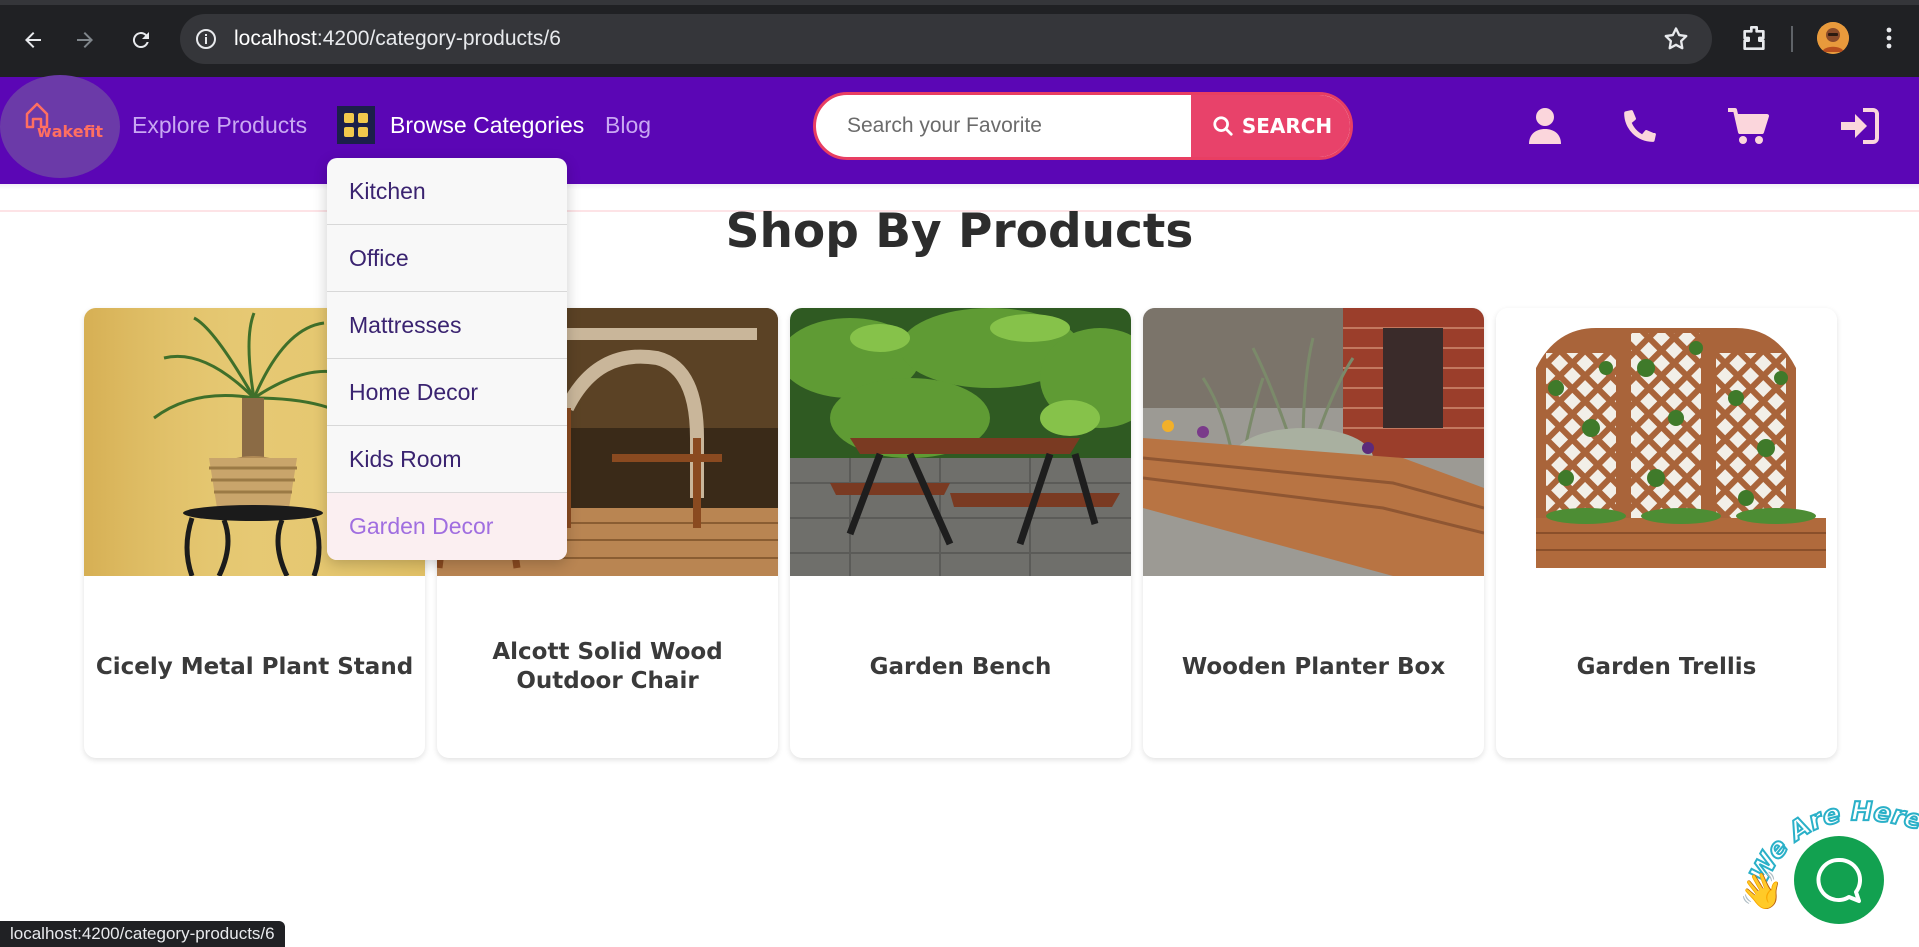 This screenshot has width=1919, height=947. I want to click on product-title: Garden Bench, so click(960, 667).